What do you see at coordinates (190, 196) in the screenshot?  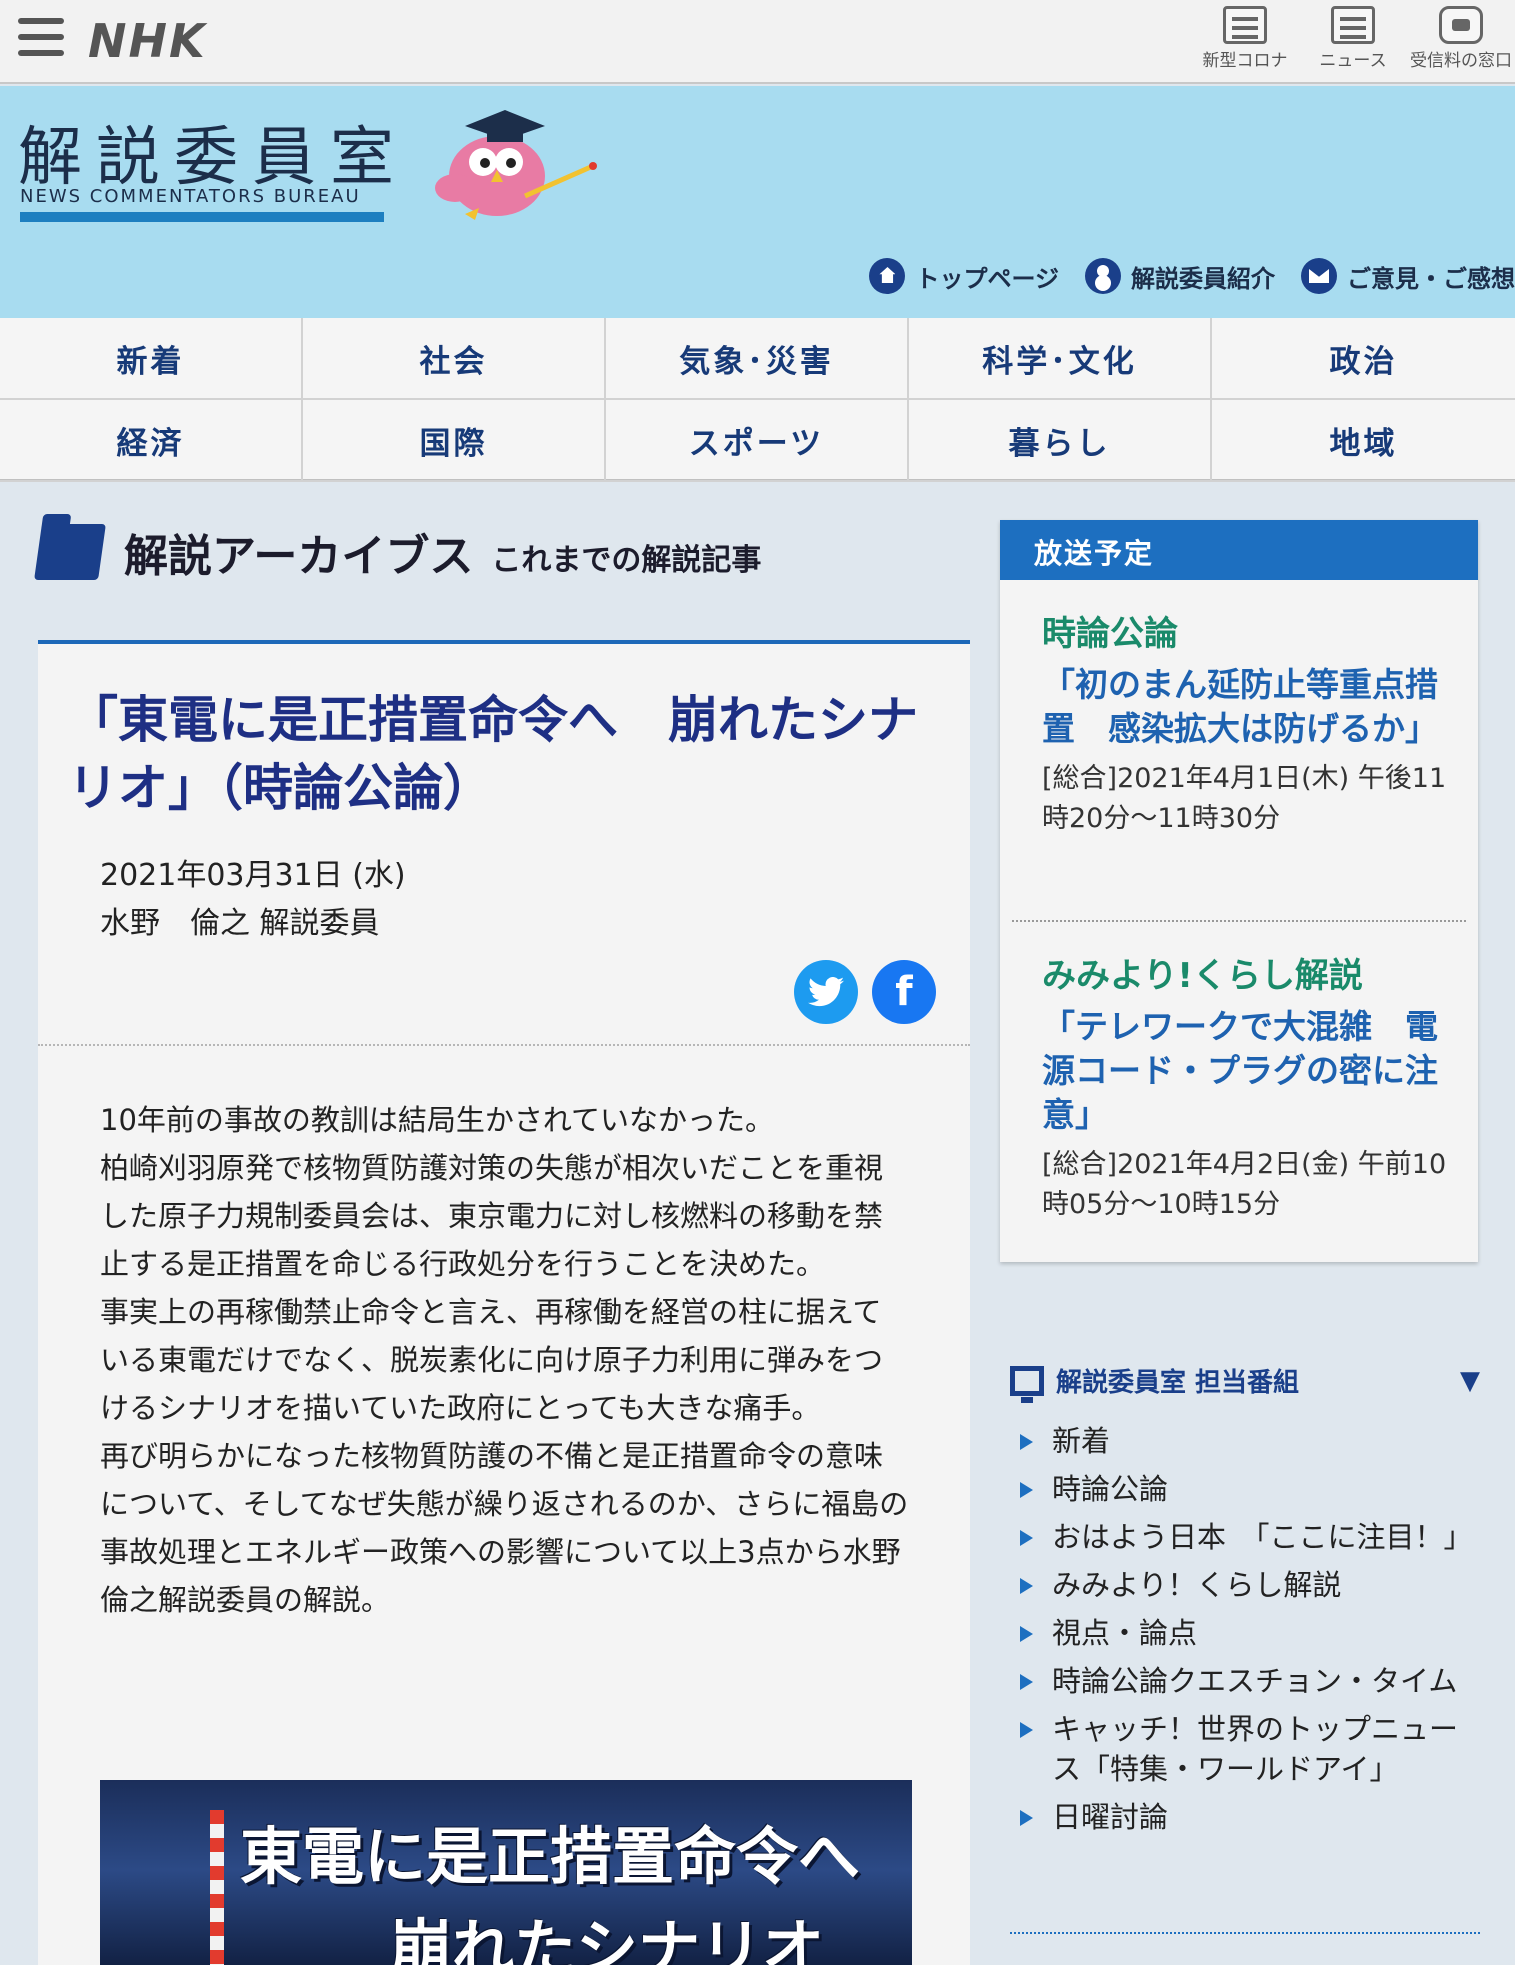 I see `bureau-subtitle: NEWS COMMENTATORS BUREAU` at bounding box center [190, 196].